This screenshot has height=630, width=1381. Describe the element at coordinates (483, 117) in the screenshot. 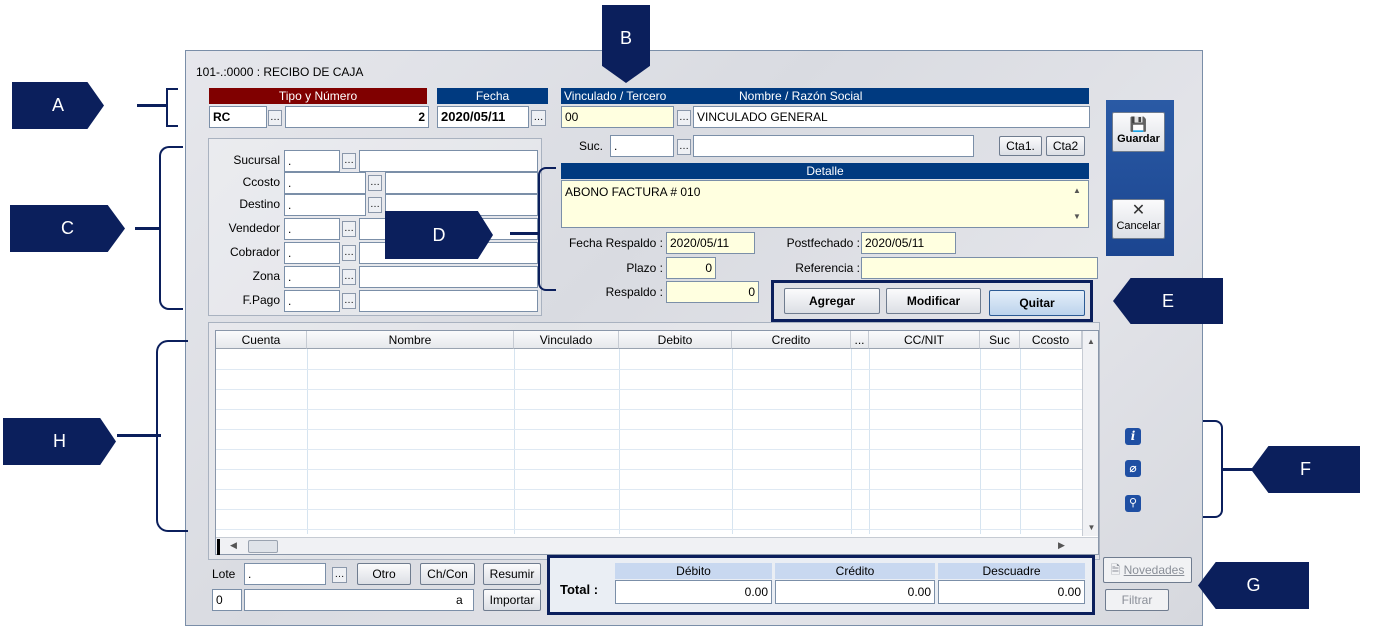

I see `fecha-field: 2020/05/11` at that location.